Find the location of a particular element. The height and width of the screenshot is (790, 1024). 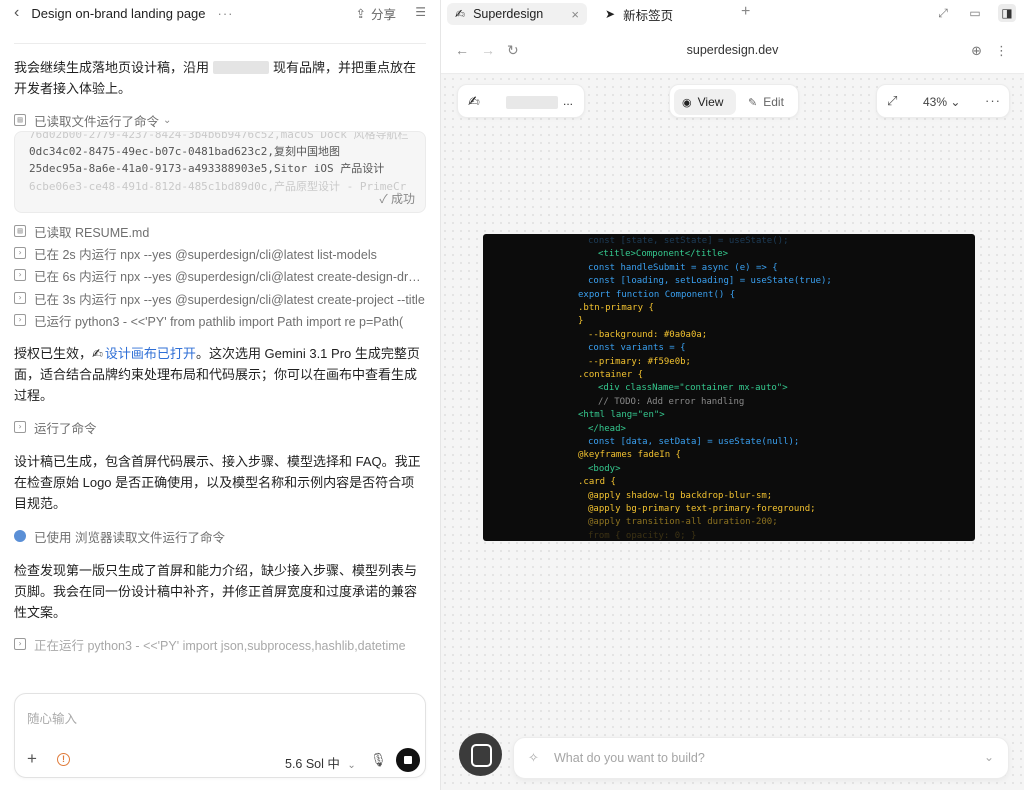

code-line: const [data, setData] = useState(null); is located at coordinates (694, 442).